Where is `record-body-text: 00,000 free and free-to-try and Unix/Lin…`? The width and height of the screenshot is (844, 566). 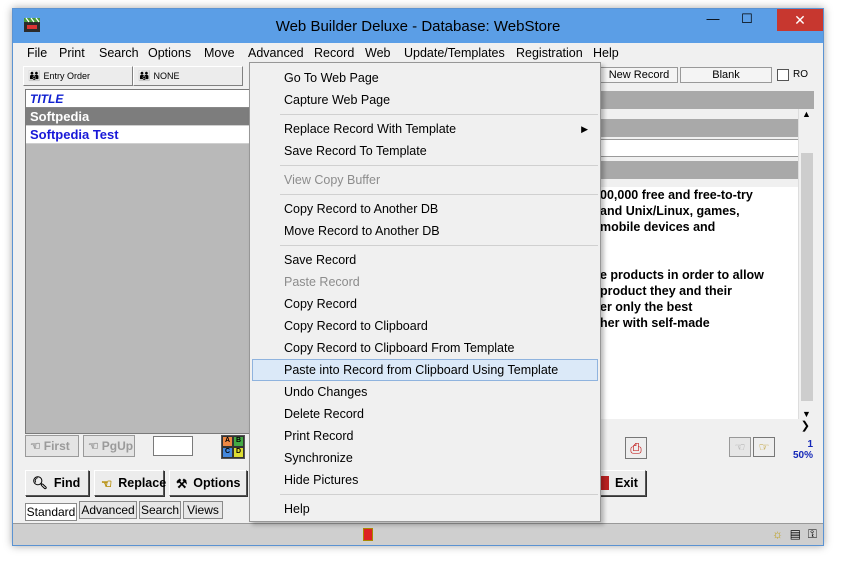
record-body-text: 00,000 free and free-to-try and Unix/Lin… is located at coordinates (700, 303).